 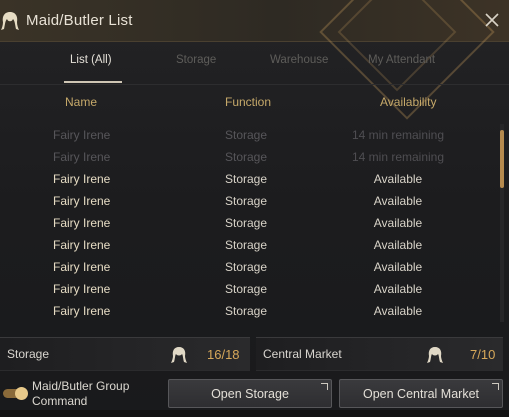 I want to click on column-header-availability: Availability, so click(x=408, y=102).